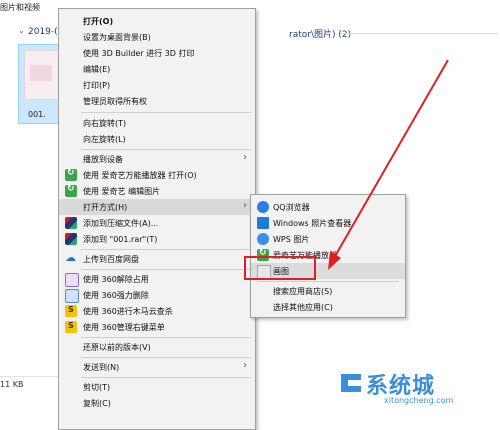 Image resolution: width=500 pixels, height=430 pixels. What do you see at coordinates (388, 164) in the screenshot?
I see `annotation-arrow` at bounding box center [388, 164].